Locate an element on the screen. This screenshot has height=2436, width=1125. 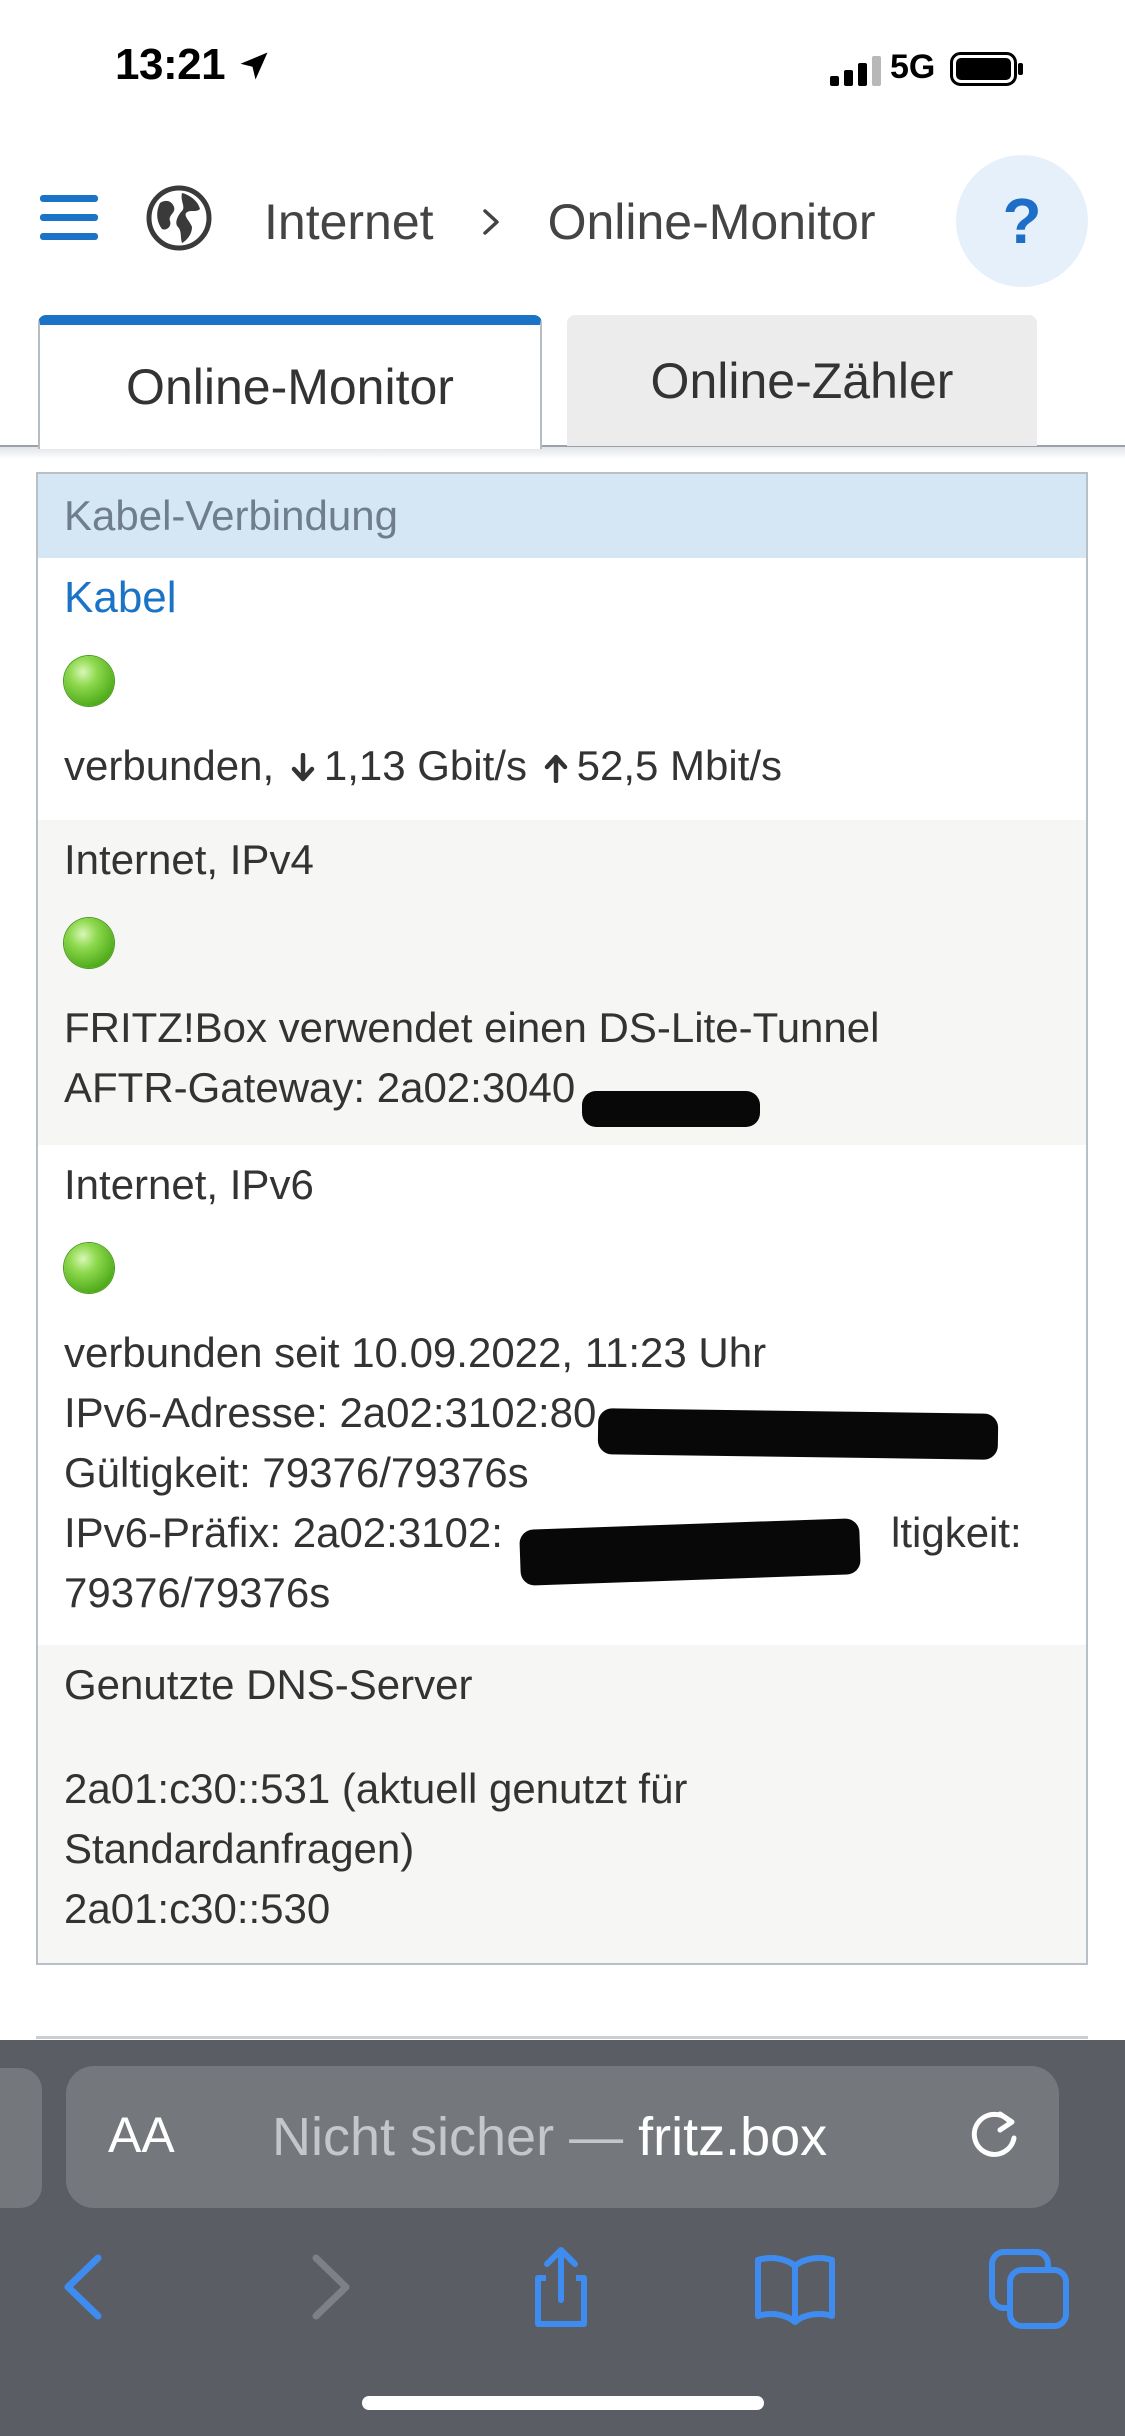
ipv4-tunnel-info: FRITZ!Box verwendet einen DS-Lite-Tunnel is located at coordinates (472, 1027).